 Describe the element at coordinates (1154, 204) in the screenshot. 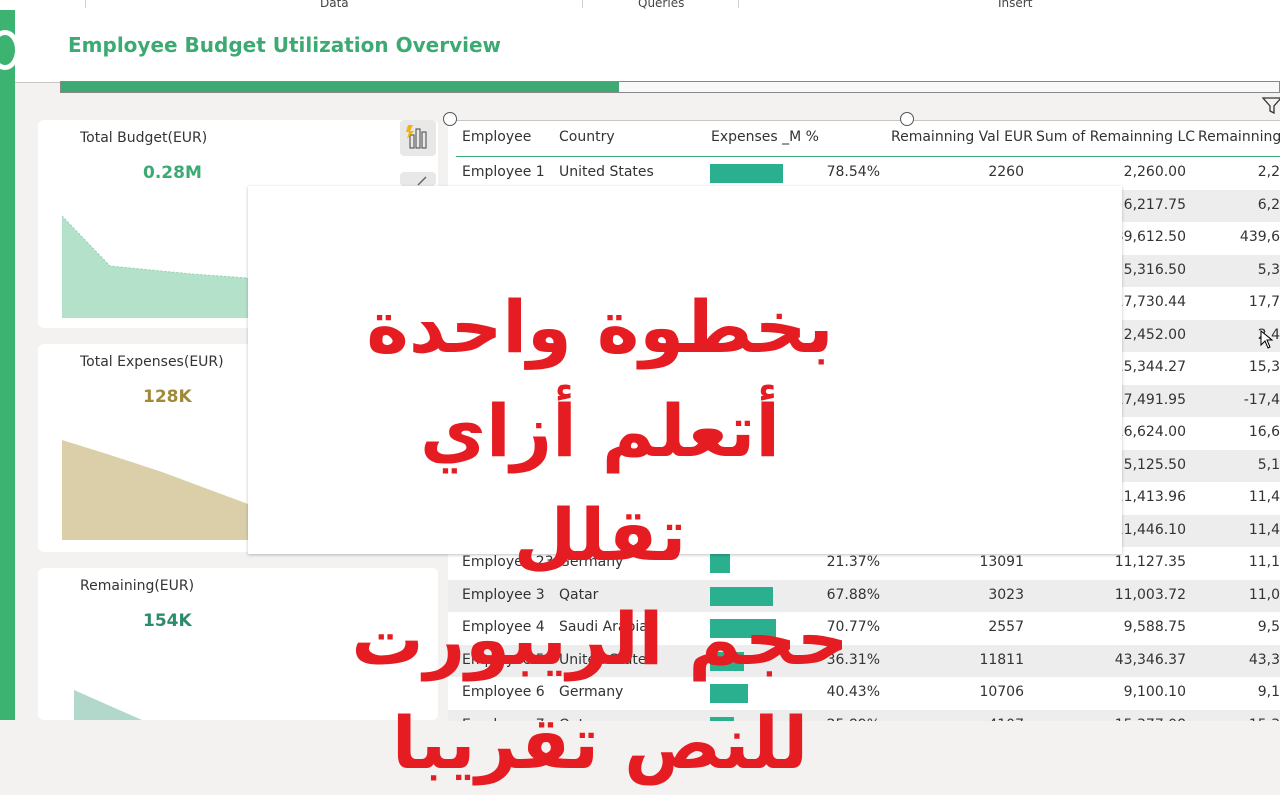

I see `cell-sum-remaining-lc: 6,217.75` at that location.